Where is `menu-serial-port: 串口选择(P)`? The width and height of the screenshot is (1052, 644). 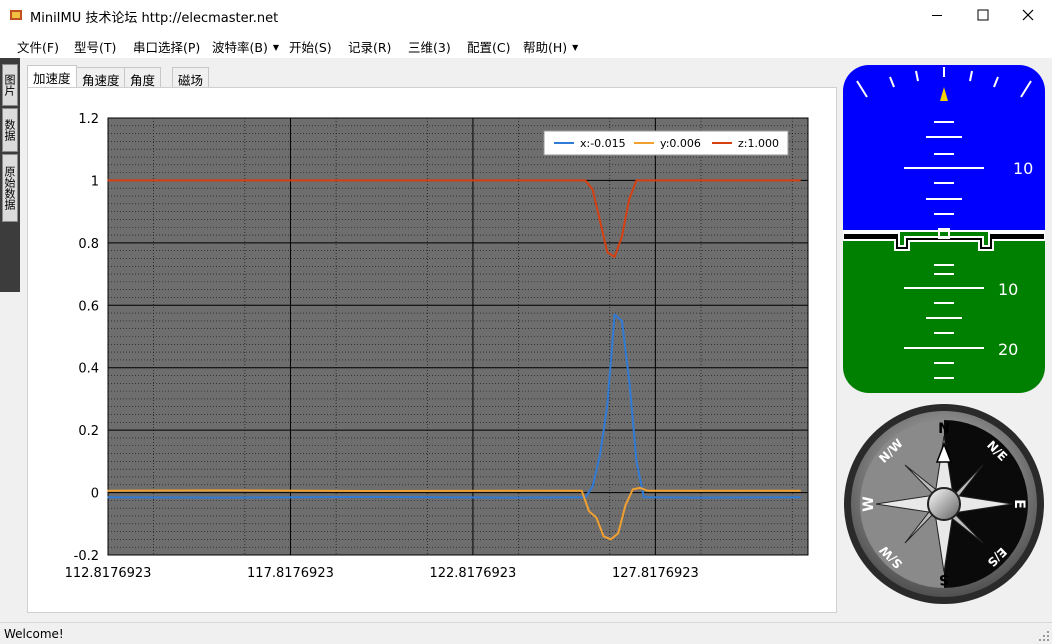
menu-serial-port: 串口选择(P) is located at coordinates (166, 46).